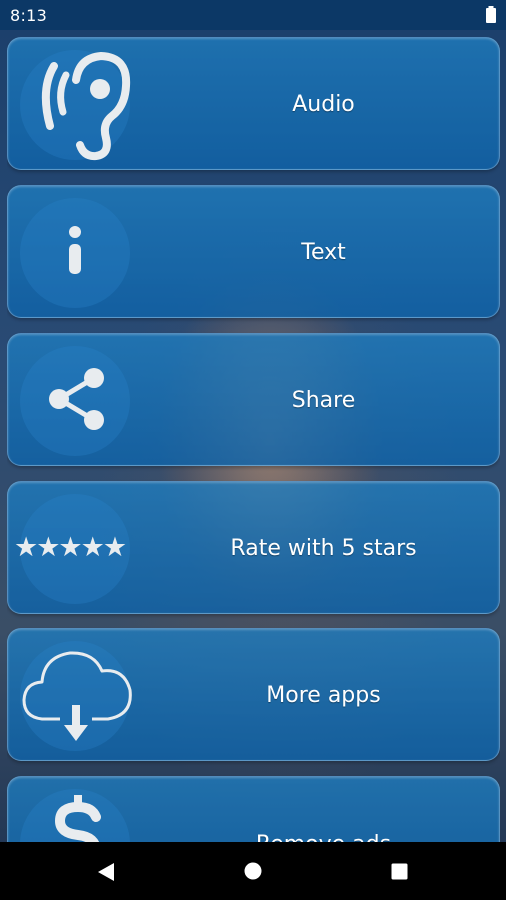 This screenshot has height=900, width=506. What do you see at coordinates (253, 251) in the screenshot?
I see `menu-item-text: Text` at bounding box center [253, 251].